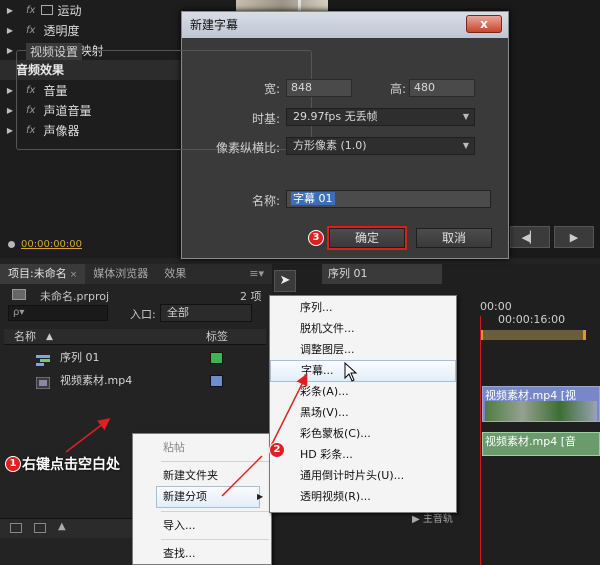 The image size is (600, 565). What do you see at coordinates (49, 337) in the screenshot?
I see `sort-up-icon: ▲` at bounding box center [49, 337].